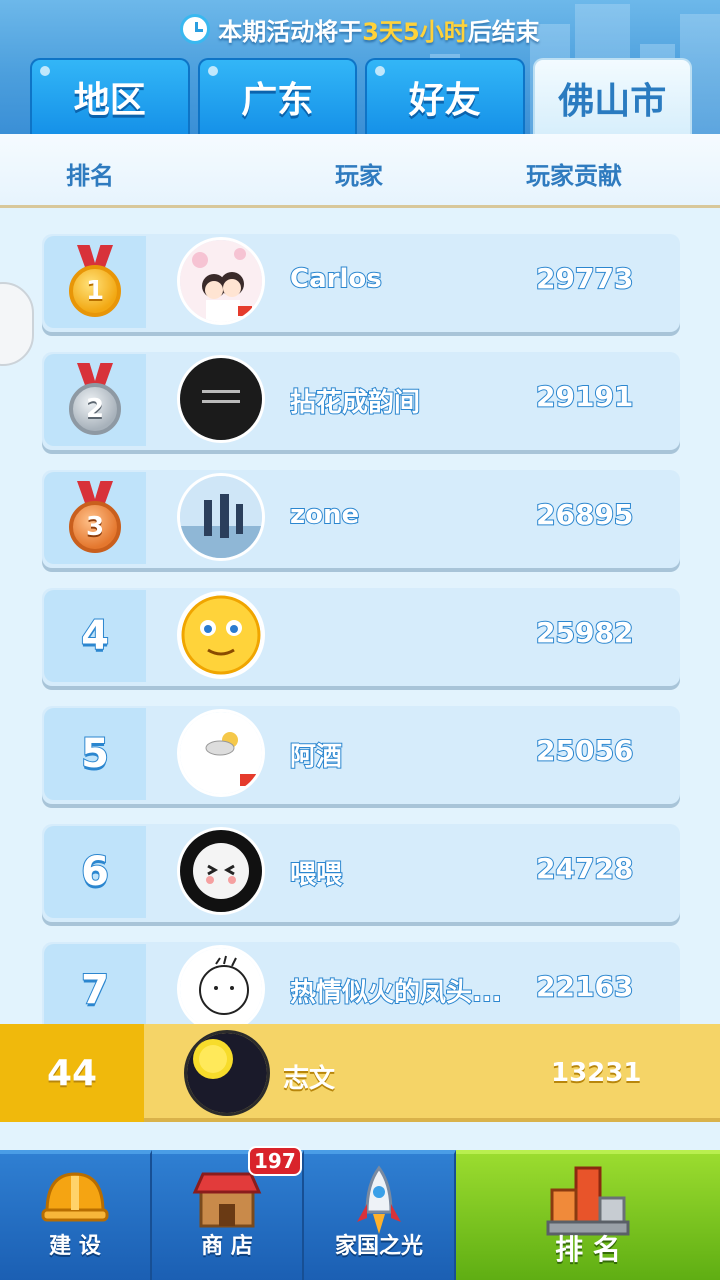  Describe the element at coordinates (228, 1213) in the screenshot. I see `nav-shop-button: 197 商 店` at that location.